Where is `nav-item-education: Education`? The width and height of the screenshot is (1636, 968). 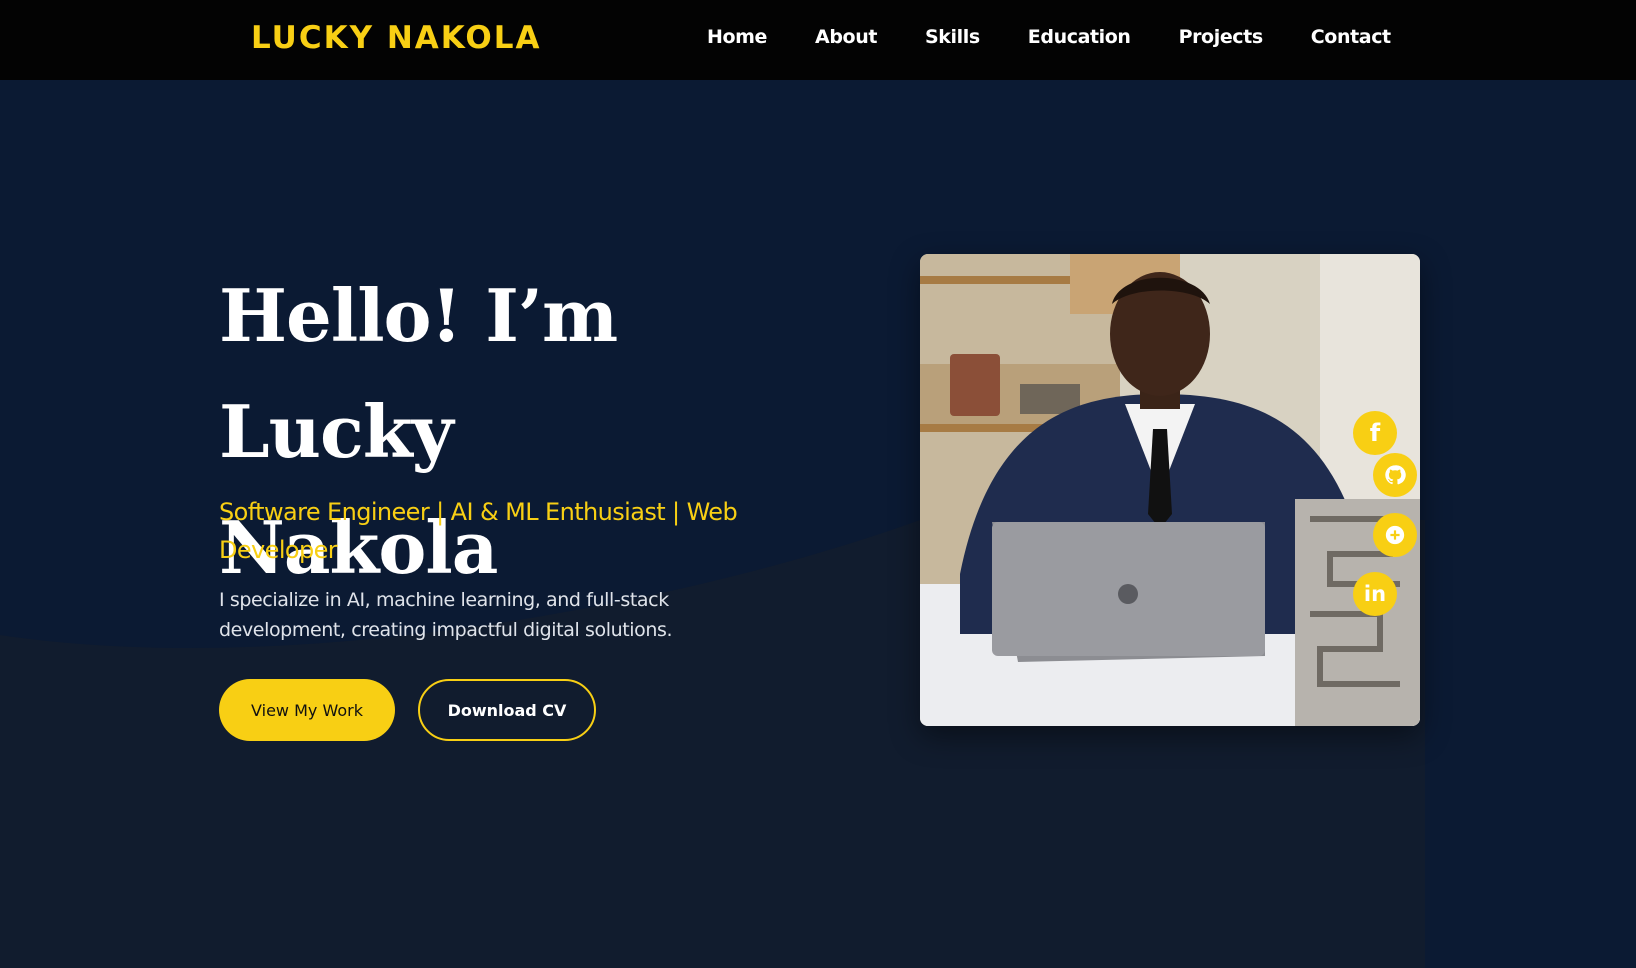 nav-item-education: Education is located at coordinates (1079, 37).